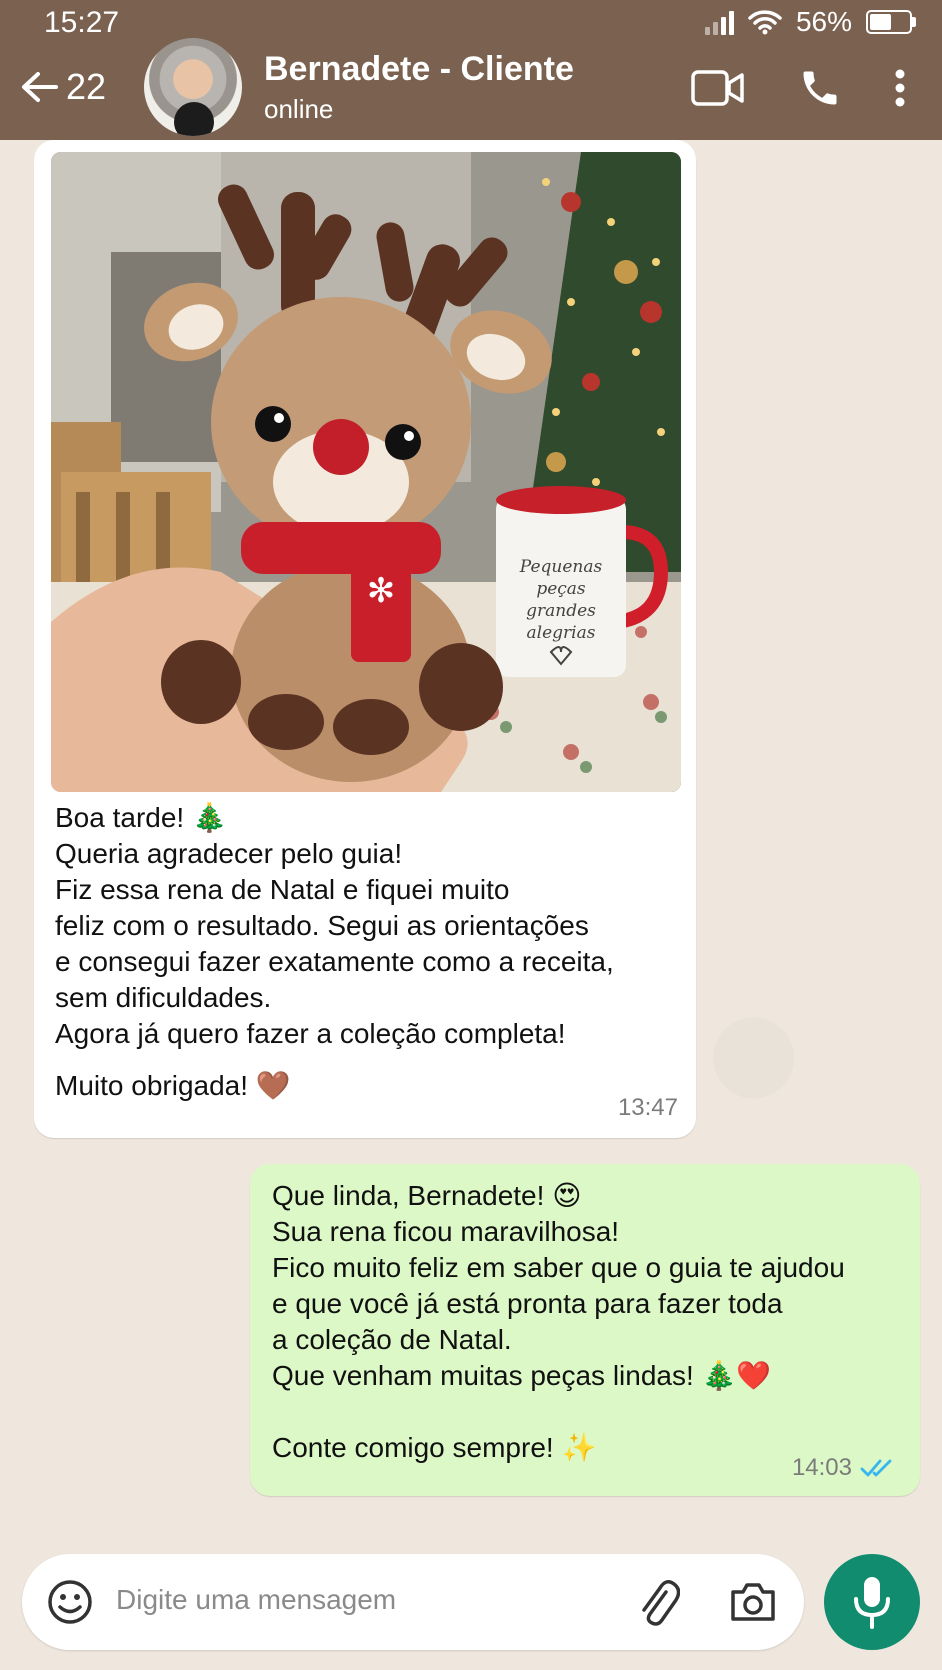 The width and height of the screenshot is (942, 1670). I want to click on mic-icon, so click(872, 1603).